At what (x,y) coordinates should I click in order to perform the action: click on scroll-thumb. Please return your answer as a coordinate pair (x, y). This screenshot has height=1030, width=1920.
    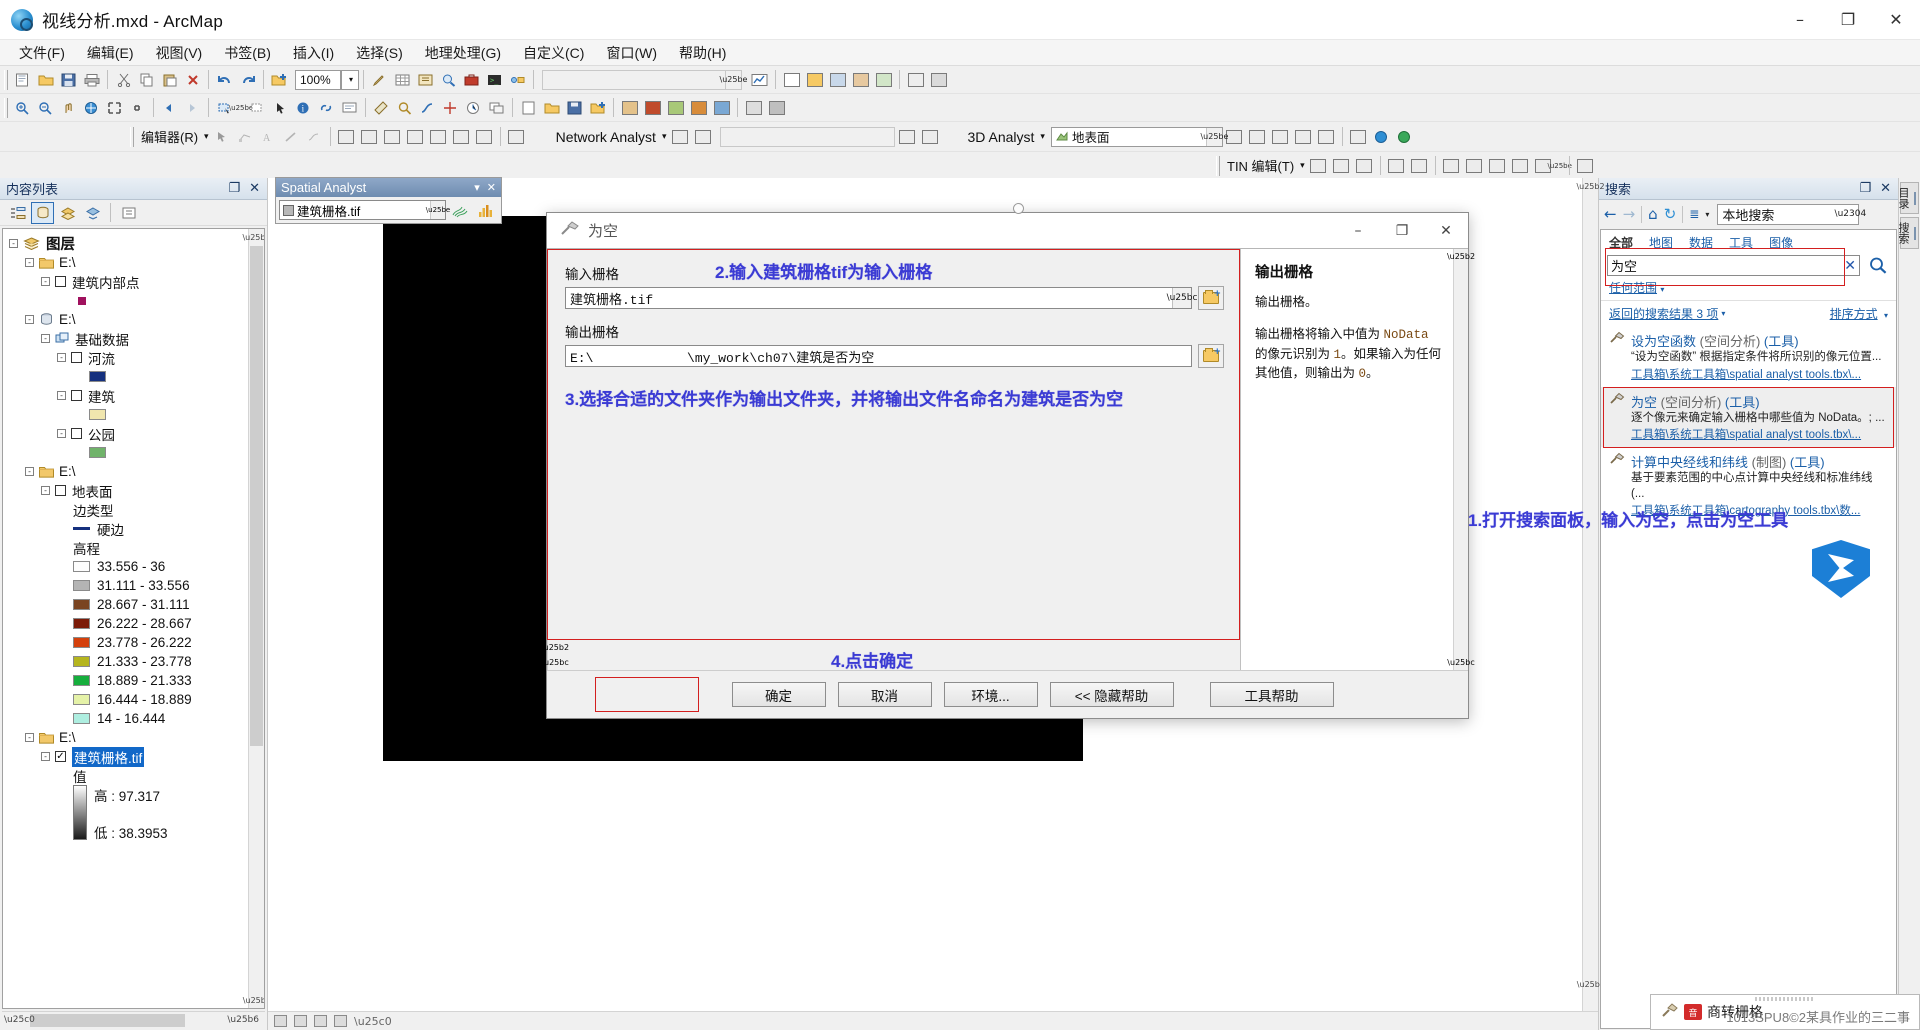
    Looking at the image, I should click on (107, 1020).